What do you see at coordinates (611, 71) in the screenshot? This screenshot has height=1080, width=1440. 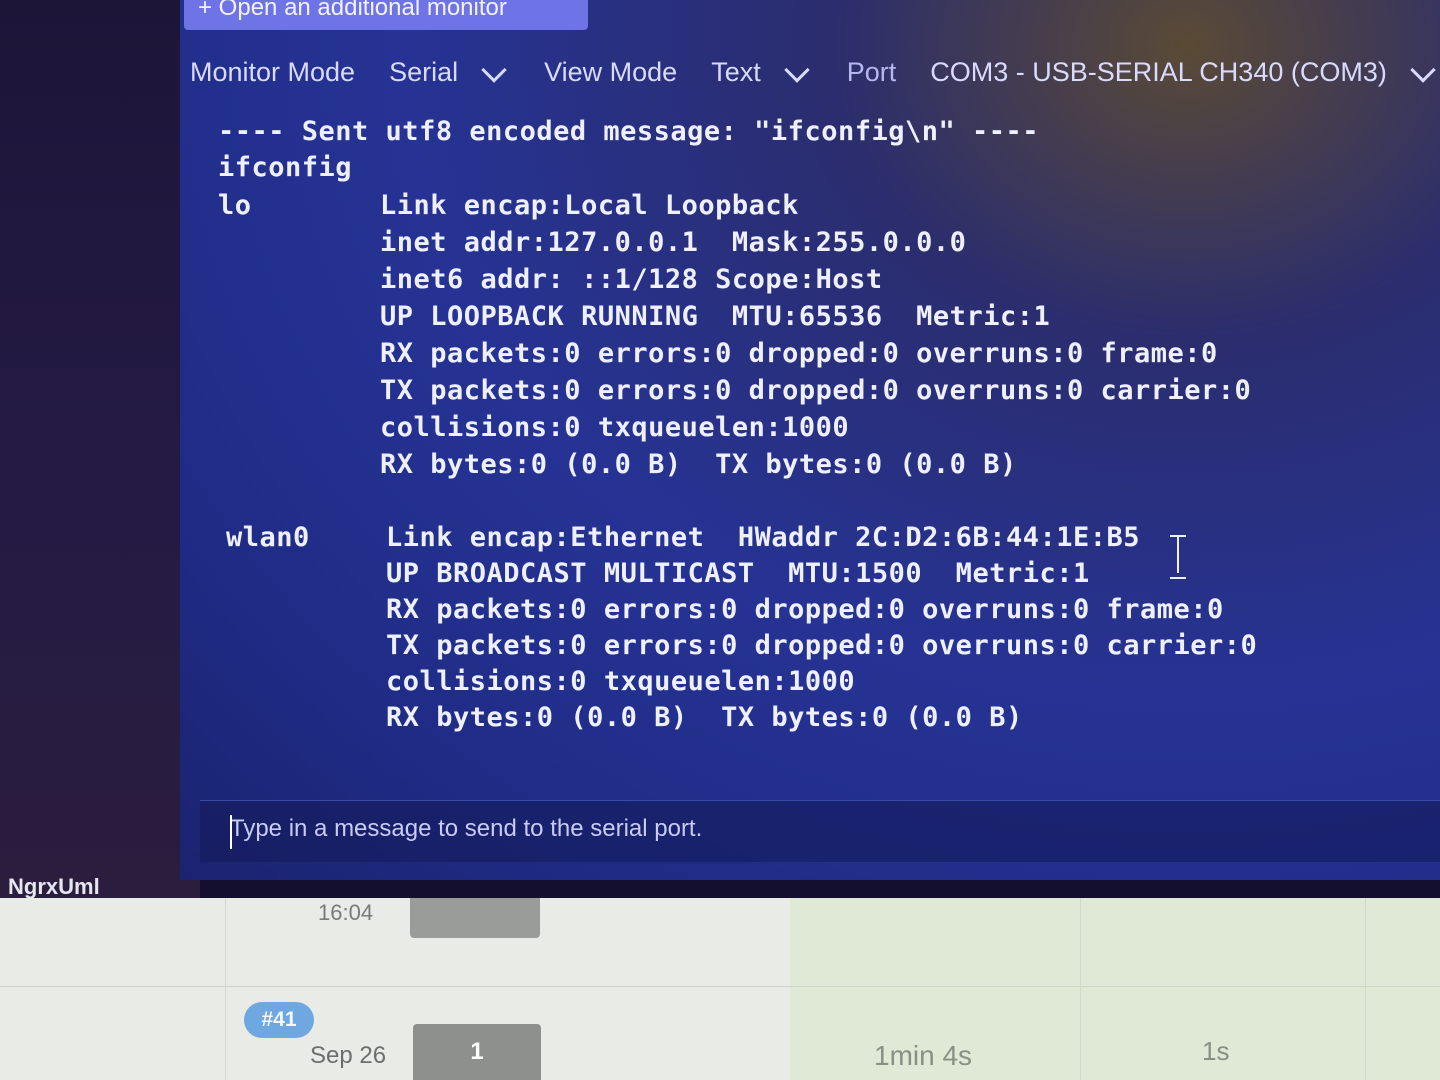 I see `view-mode-label: View Mode` at bounding box center [611, 71].